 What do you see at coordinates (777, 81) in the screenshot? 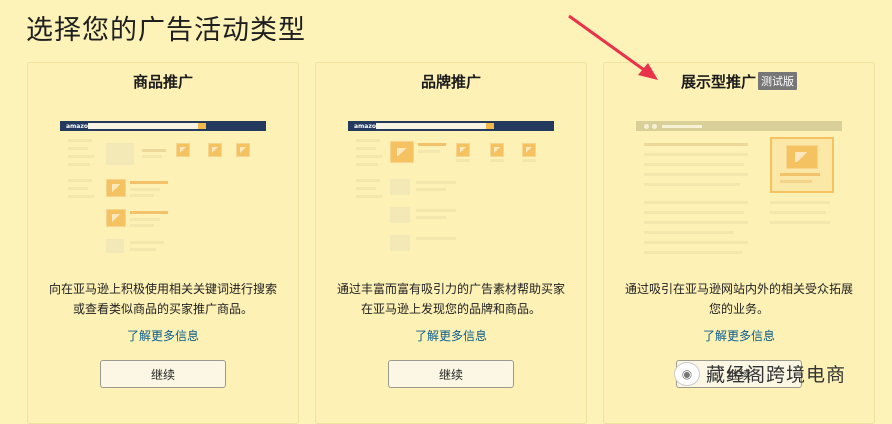
I see `beta-badge: 测试版` at bounding box center [777, 81].